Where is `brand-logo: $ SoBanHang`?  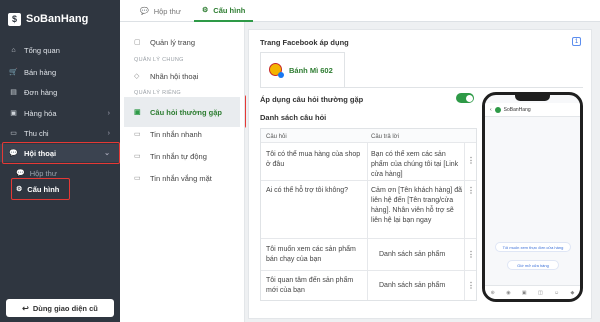
brand-logo: $ SoBanHang is located at coordinates (60, 19).